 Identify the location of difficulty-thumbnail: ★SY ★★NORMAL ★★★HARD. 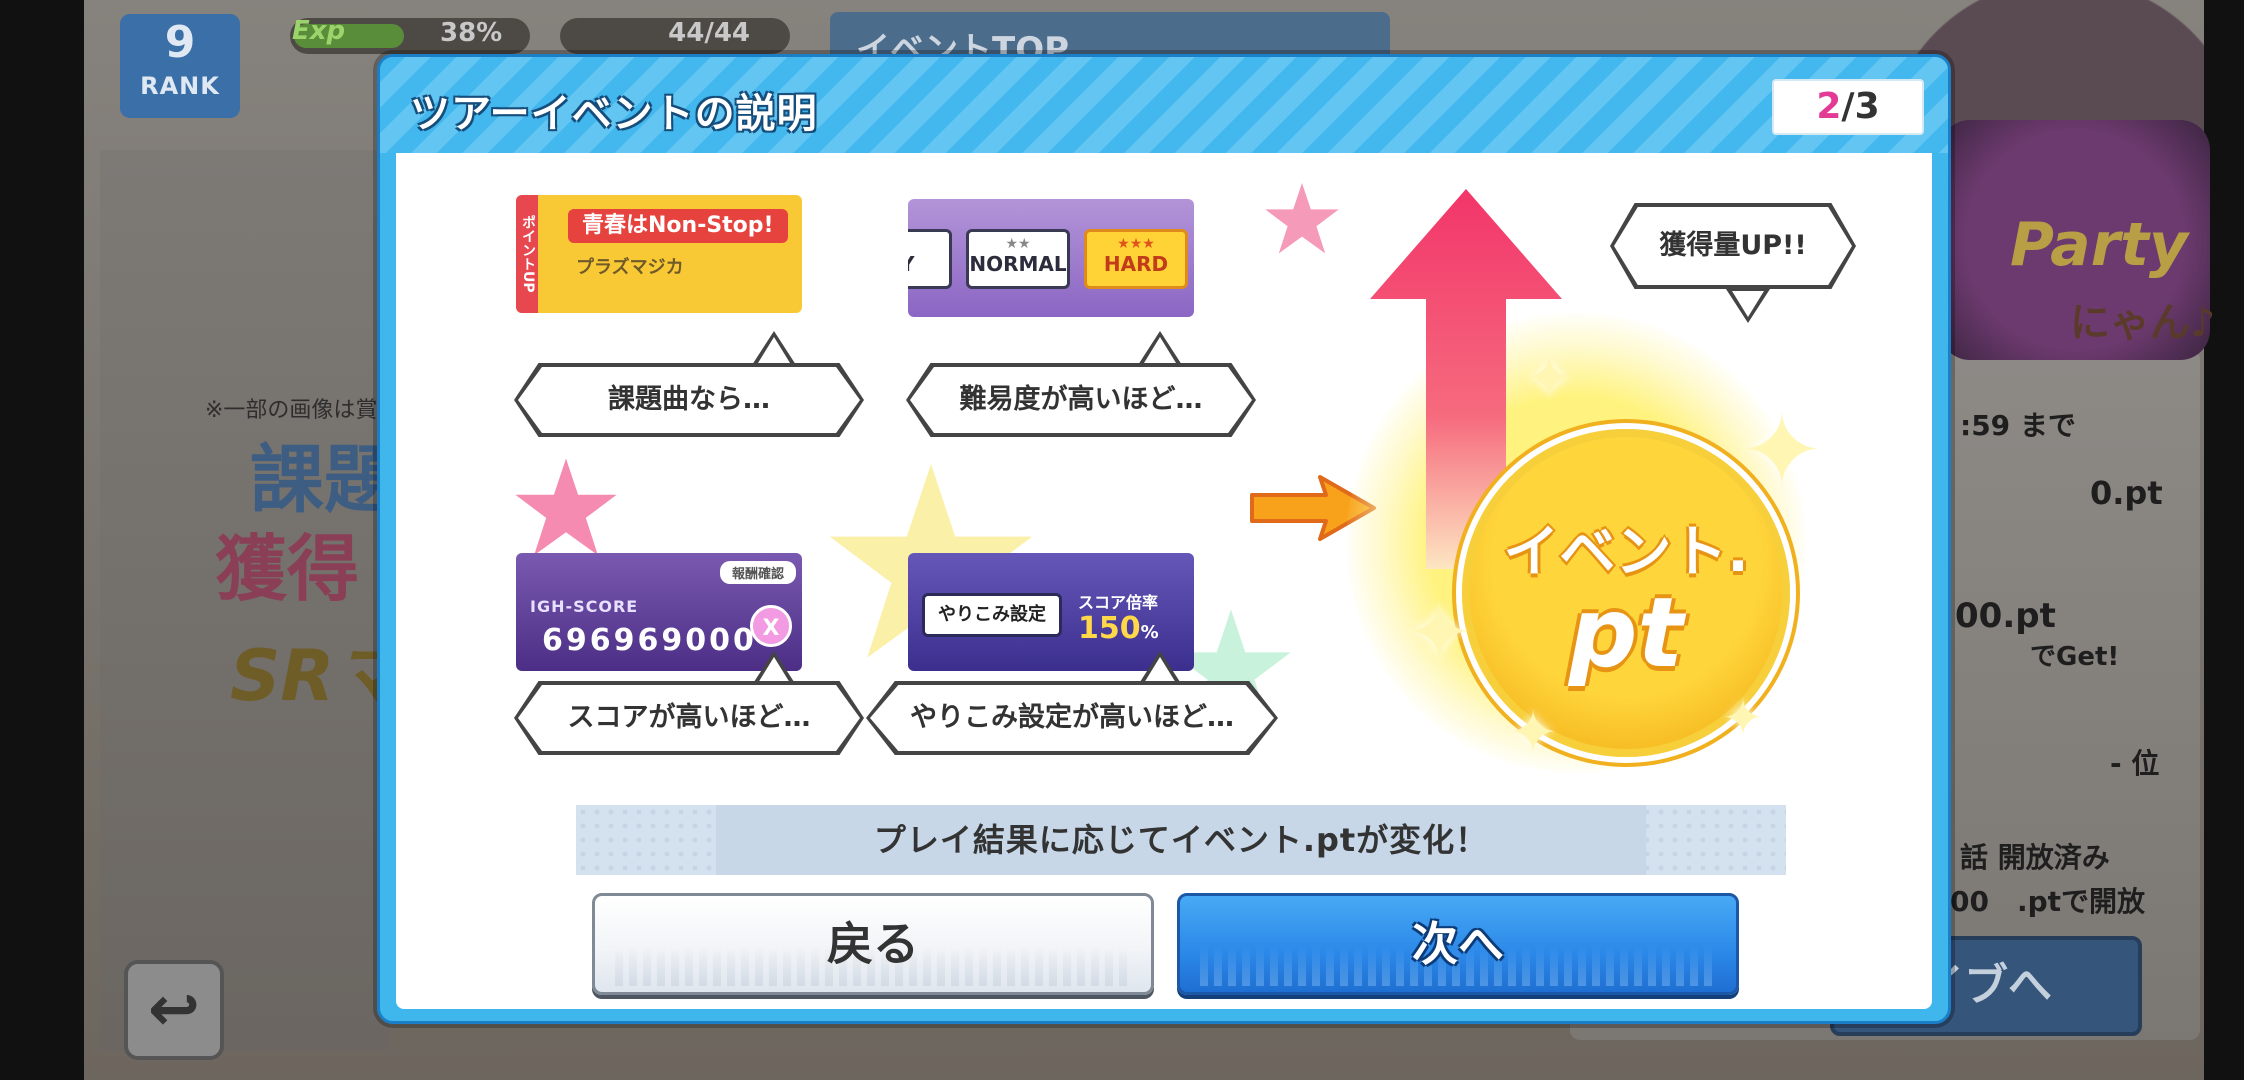
(1051, 258).